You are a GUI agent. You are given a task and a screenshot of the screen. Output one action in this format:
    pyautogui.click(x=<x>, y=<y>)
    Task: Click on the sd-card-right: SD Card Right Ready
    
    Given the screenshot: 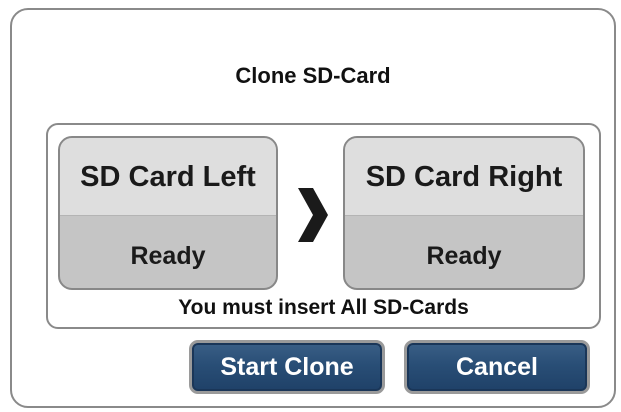 What is the action you would take?
    pyautogui.click(x=464, y=213)
    